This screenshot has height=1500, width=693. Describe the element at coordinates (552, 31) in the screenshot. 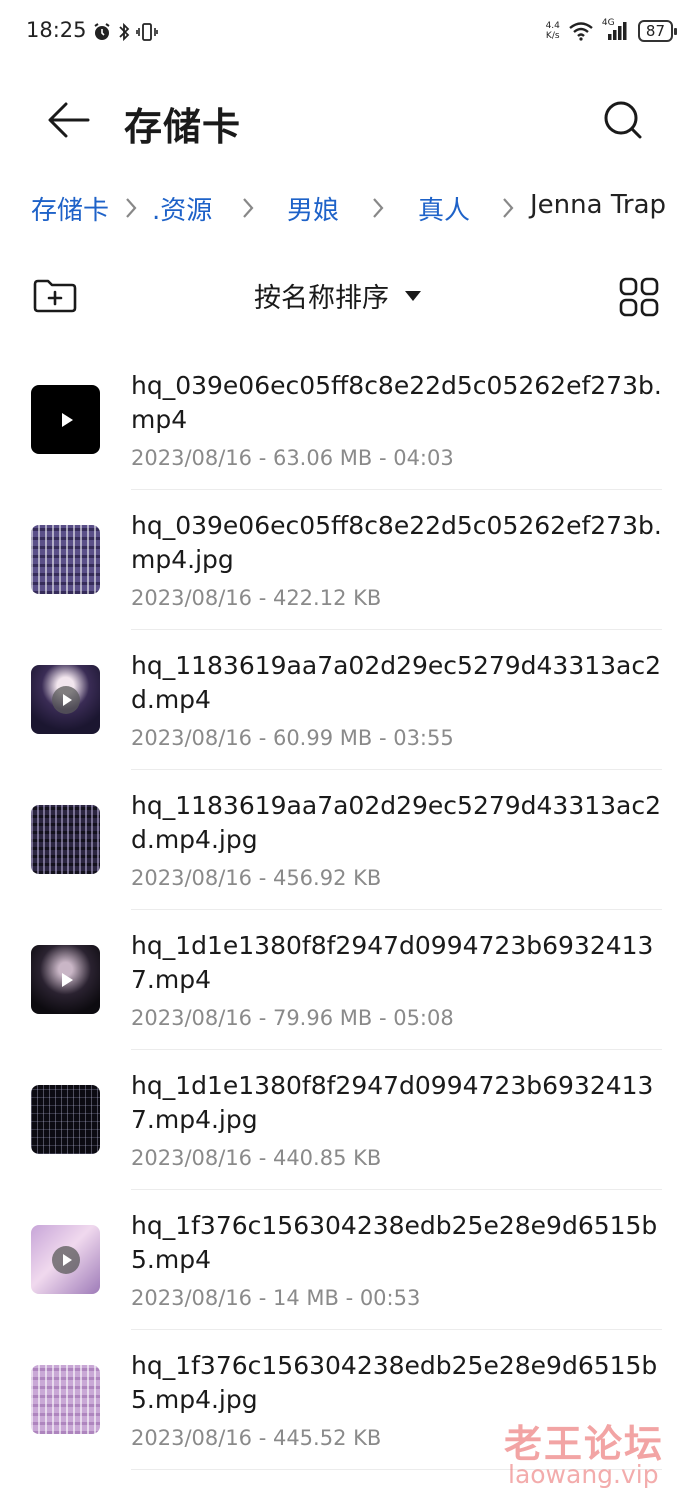

I see `network-speed: 4.4 K/s` at that location.